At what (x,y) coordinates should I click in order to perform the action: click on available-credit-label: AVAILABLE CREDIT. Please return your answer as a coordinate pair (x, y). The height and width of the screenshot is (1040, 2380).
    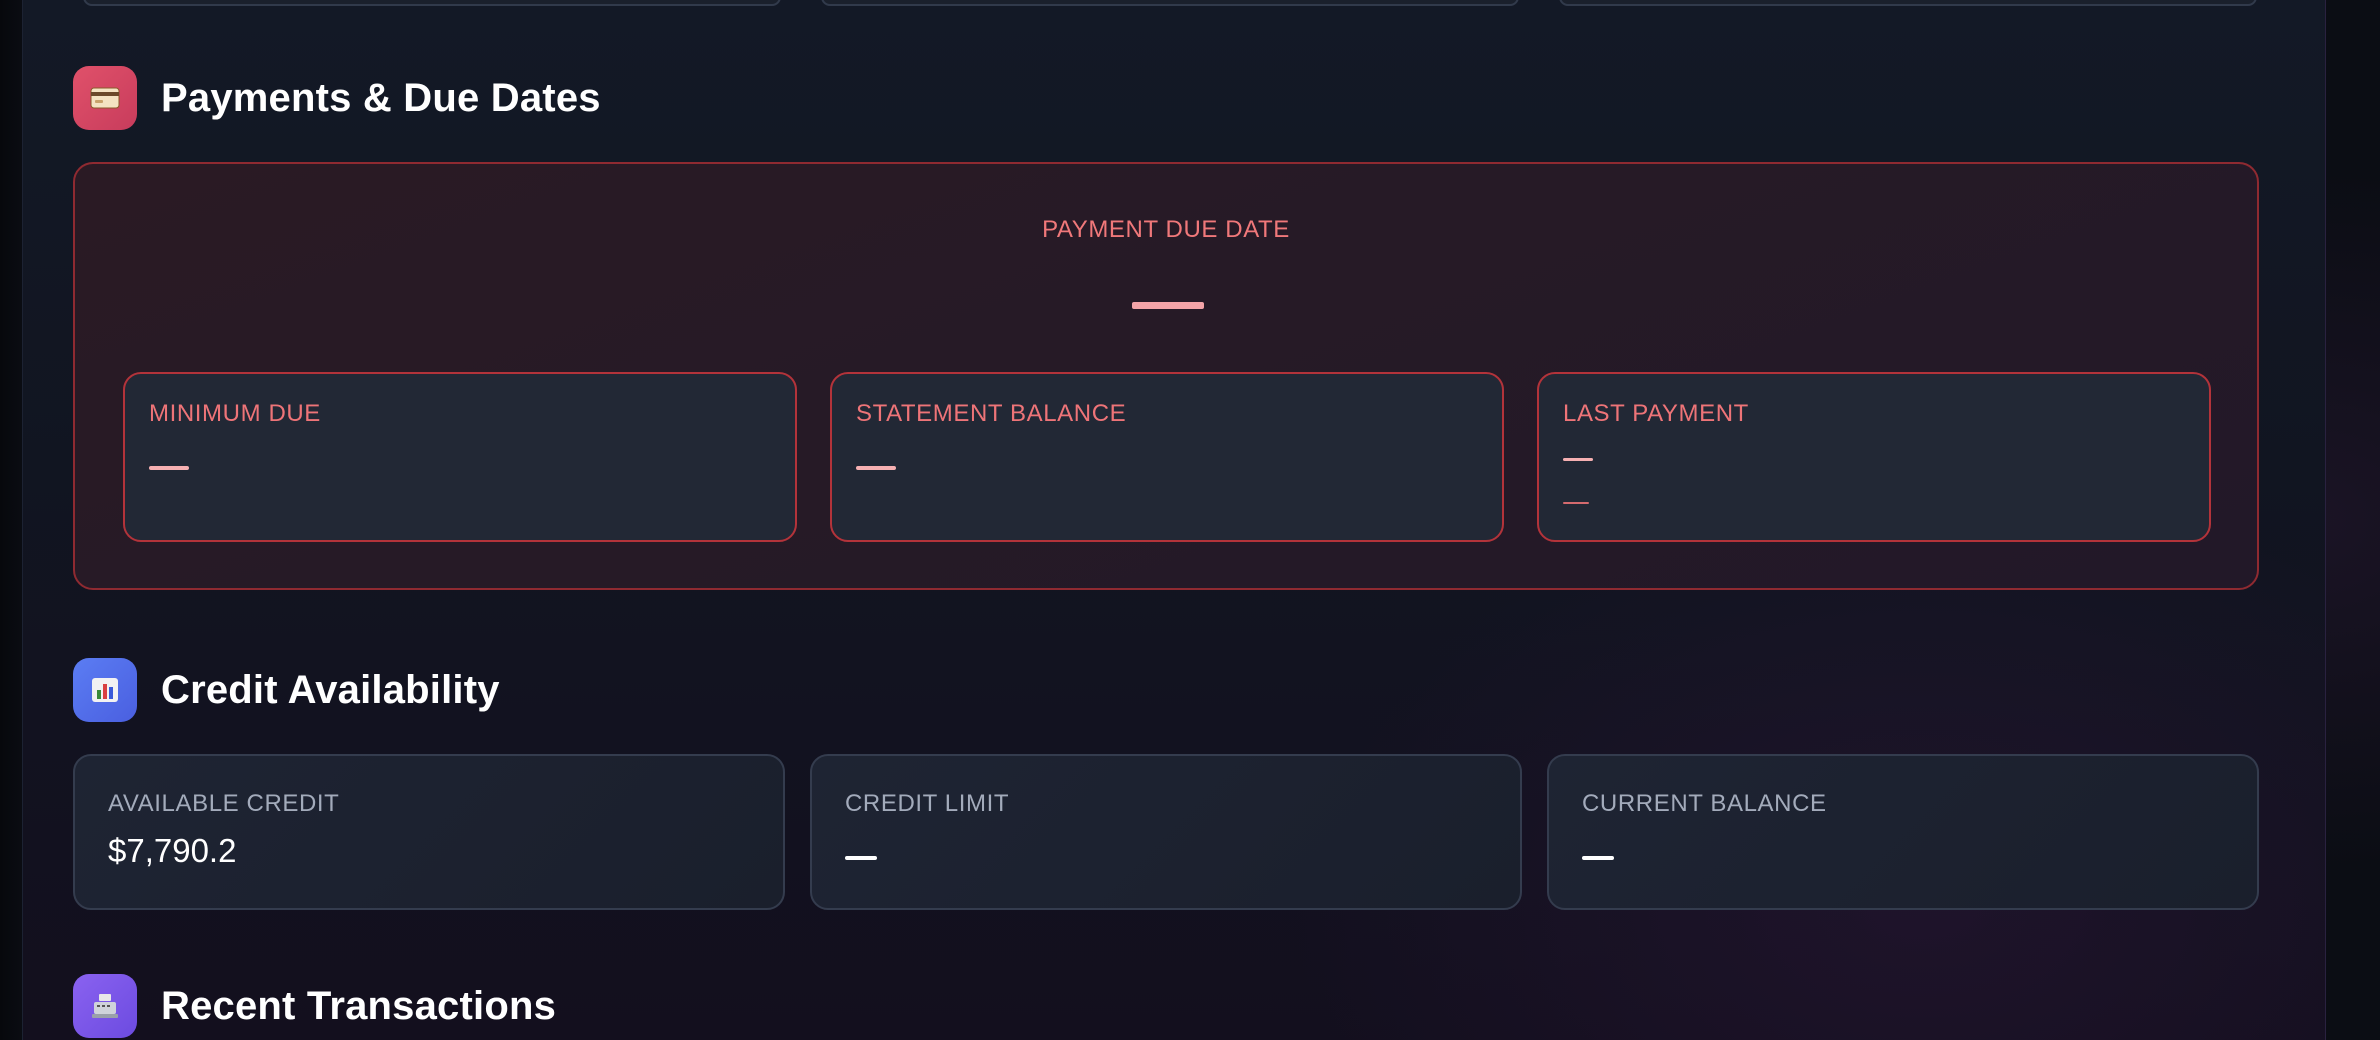
    Looking at the image, I should click on (224, 803).